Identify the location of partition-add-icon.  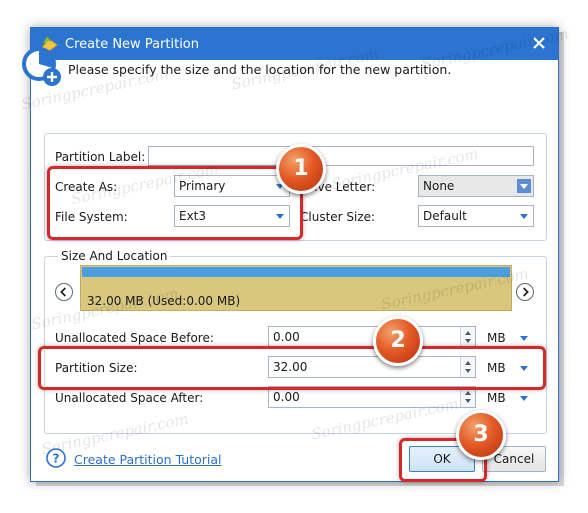
(41, 66).